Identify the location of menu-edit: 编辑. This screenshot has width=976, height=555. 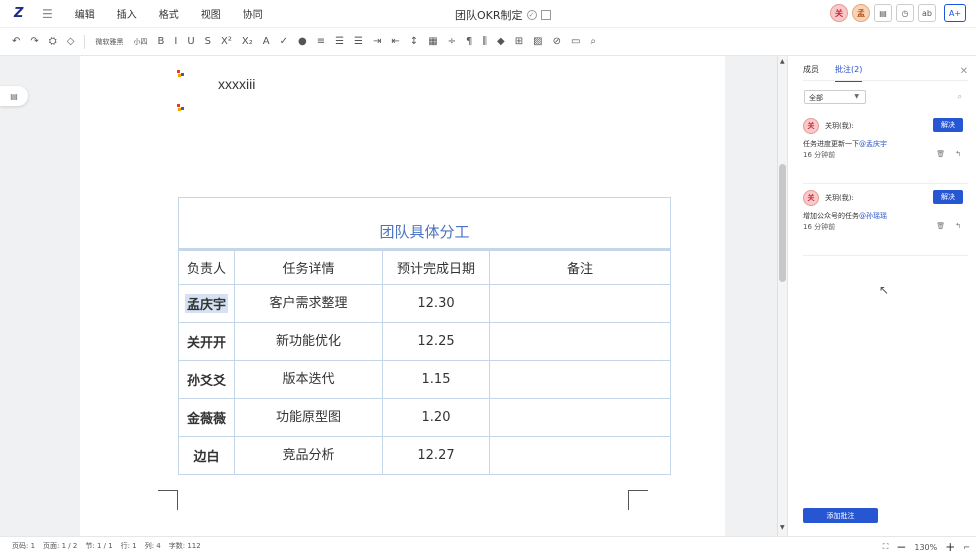
(85, 13).